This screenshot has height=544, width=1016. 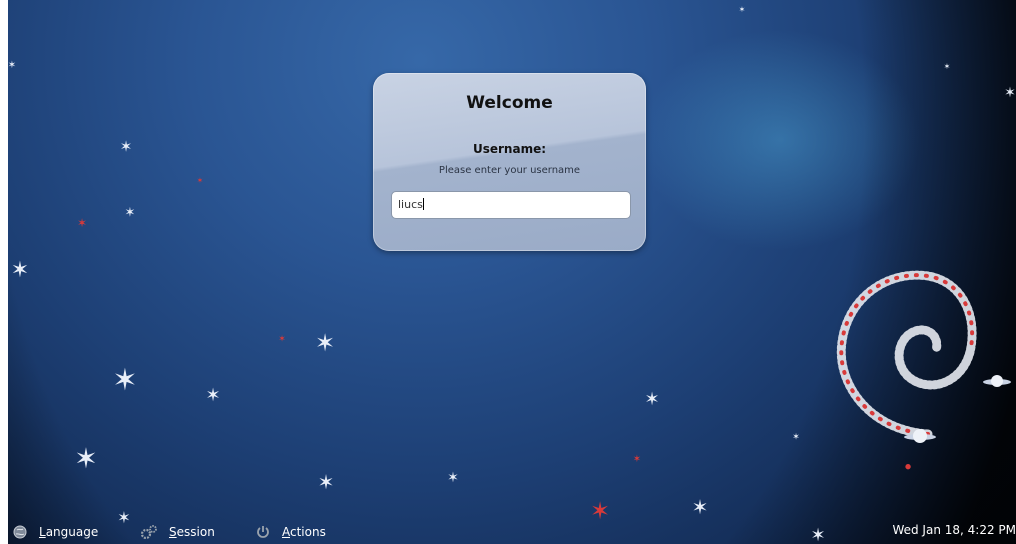 What do you see at coordinates (410, 204) in the screenshot?
I see `username-value: liucs` at bounding box center [410, 204].